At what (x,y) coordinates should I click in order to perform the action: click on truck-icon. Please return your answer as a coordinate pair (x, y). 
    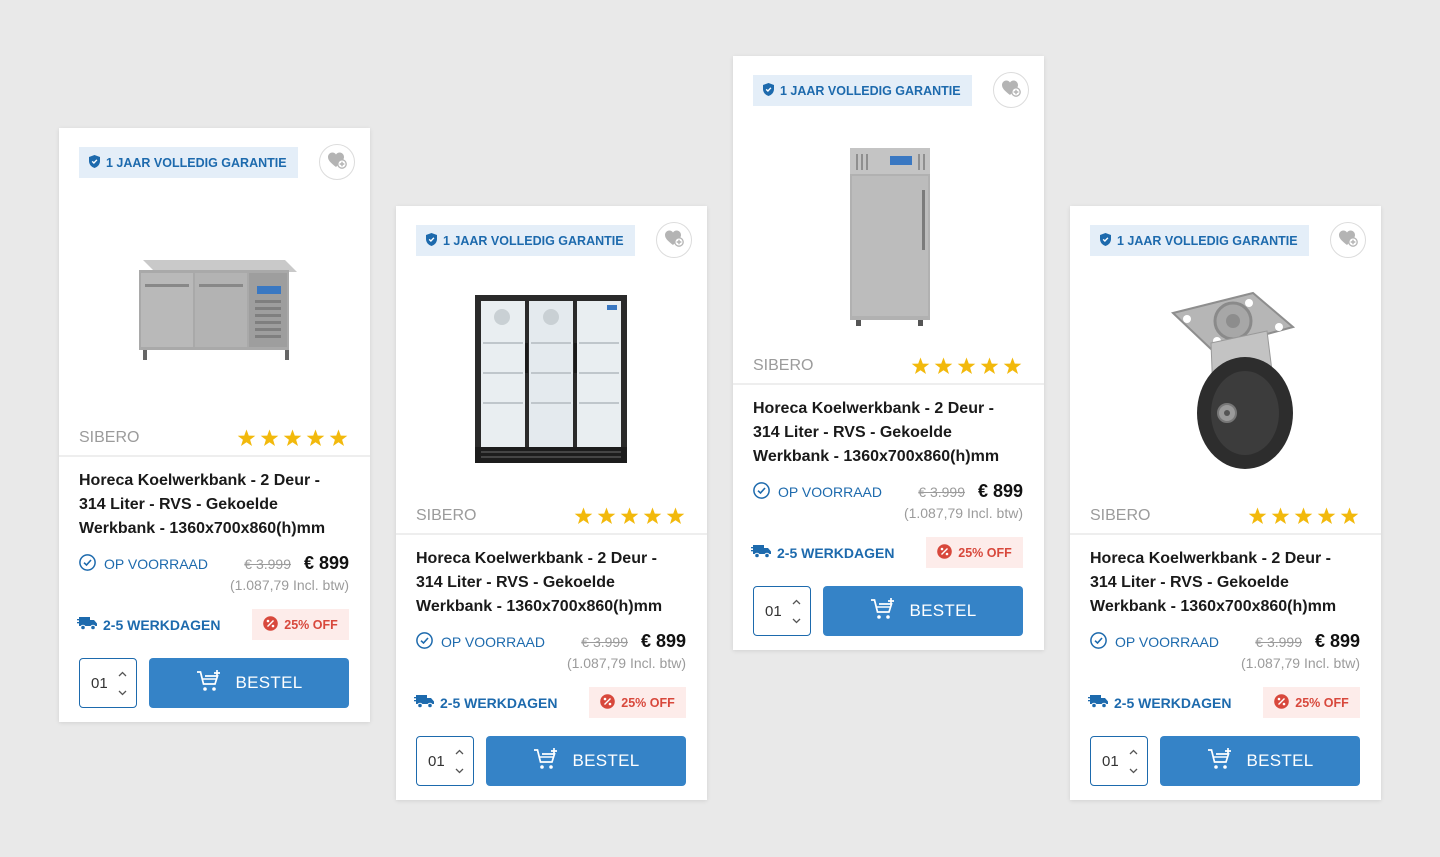
    Looking at the image, I should click on (1101, 703).